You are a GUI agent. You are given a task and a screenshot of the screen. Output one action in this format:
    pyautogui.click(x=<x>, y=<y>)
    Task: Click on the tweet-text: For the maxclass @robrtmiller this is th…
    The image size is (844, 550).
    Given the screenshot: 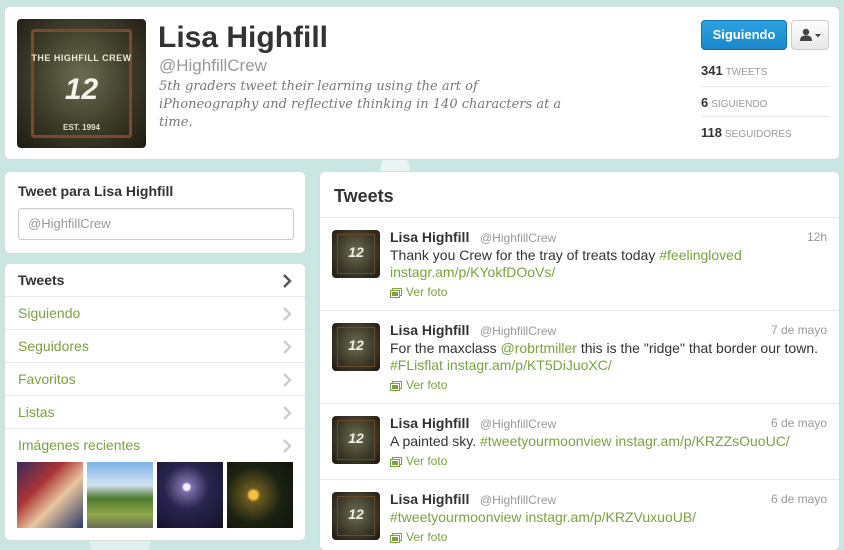 What is the action you would take?
    pyautogui.click(x=610, y=357)
    